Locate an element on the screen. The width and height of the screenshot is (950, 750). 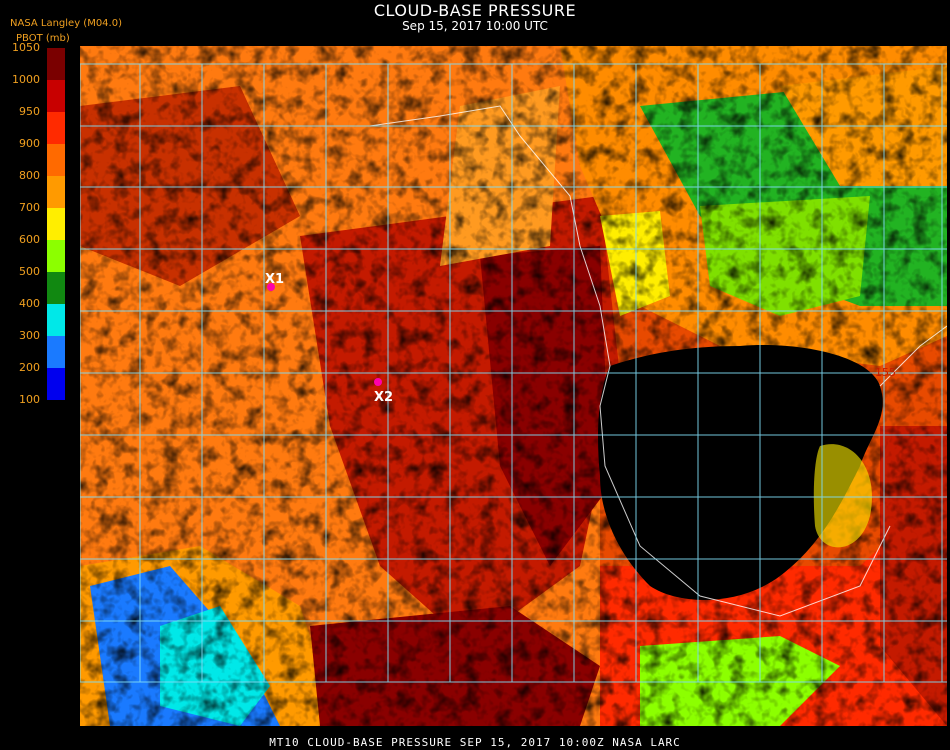
legend-tick: 500 is located at coordinates (29, 271).